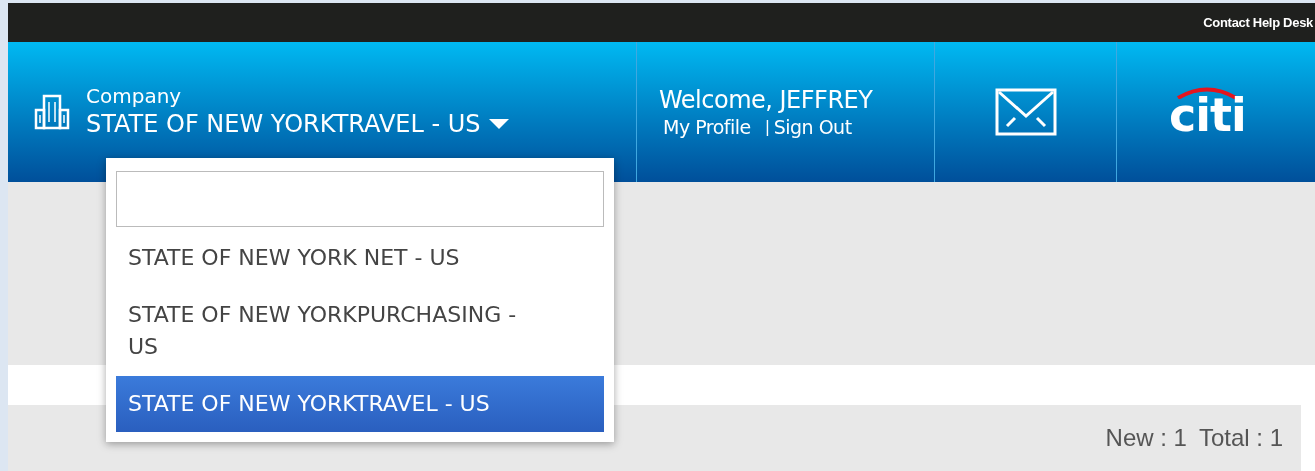  Describe the element at coordinates (360, 331) in the screenshot. I see `company-option: STATE OF NEW YORKPURCHASING - US` at that location.